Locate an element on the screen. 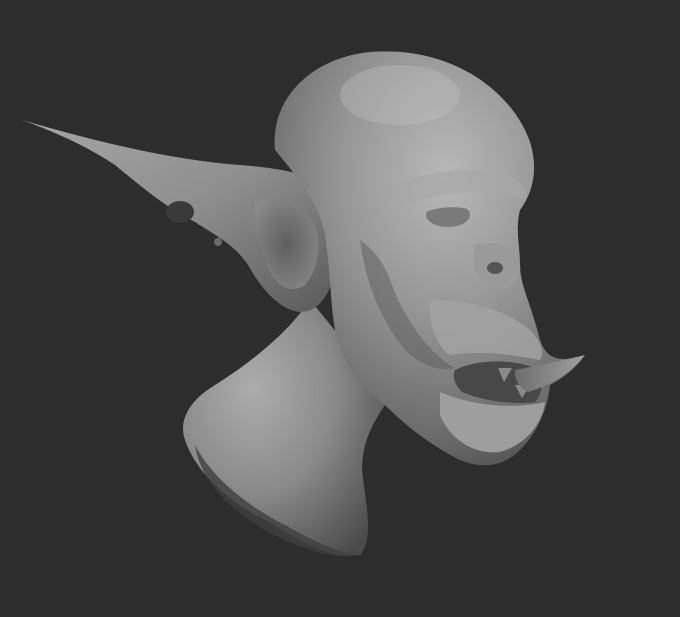  ear-notch is located at coordinates (180, 212).